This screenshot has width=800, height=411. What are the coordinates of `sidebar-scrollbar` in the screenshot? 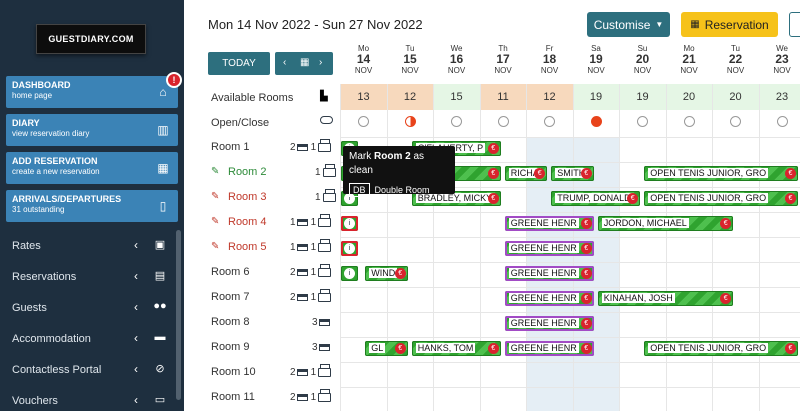 It's located at (178, 315).